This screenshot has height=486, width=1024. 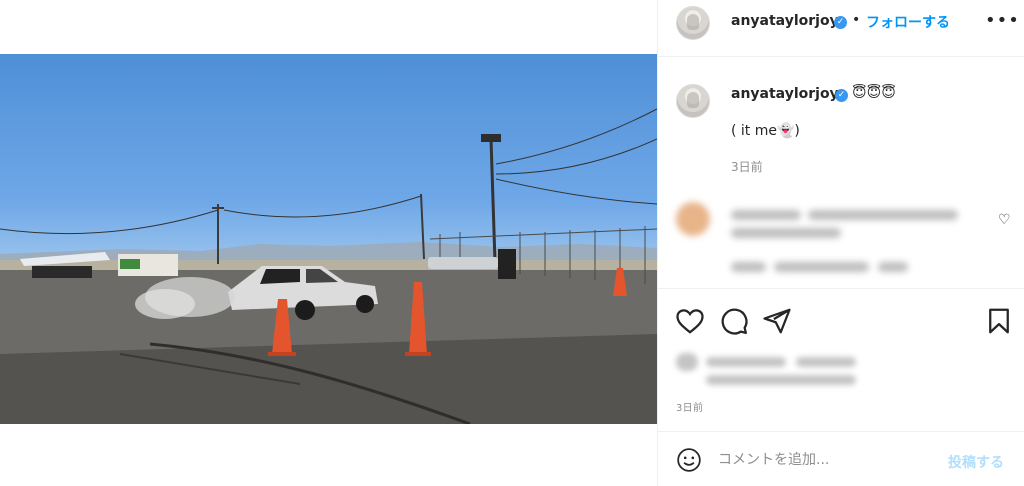 I want to click on caption-avatar, so click(x=693, y=101).